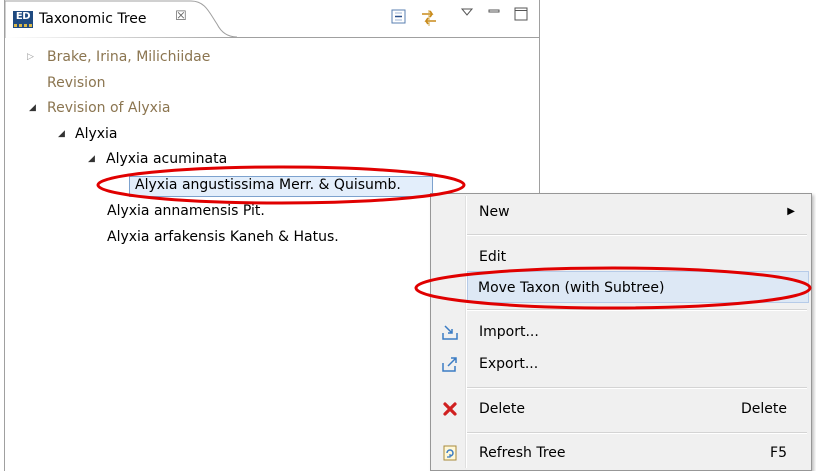  What do you see at coordinates (272, 19) in the screenshot?
I see `view-tab-bar: ED Taxonomic Tree ☒` at bounding box center [272, 19].